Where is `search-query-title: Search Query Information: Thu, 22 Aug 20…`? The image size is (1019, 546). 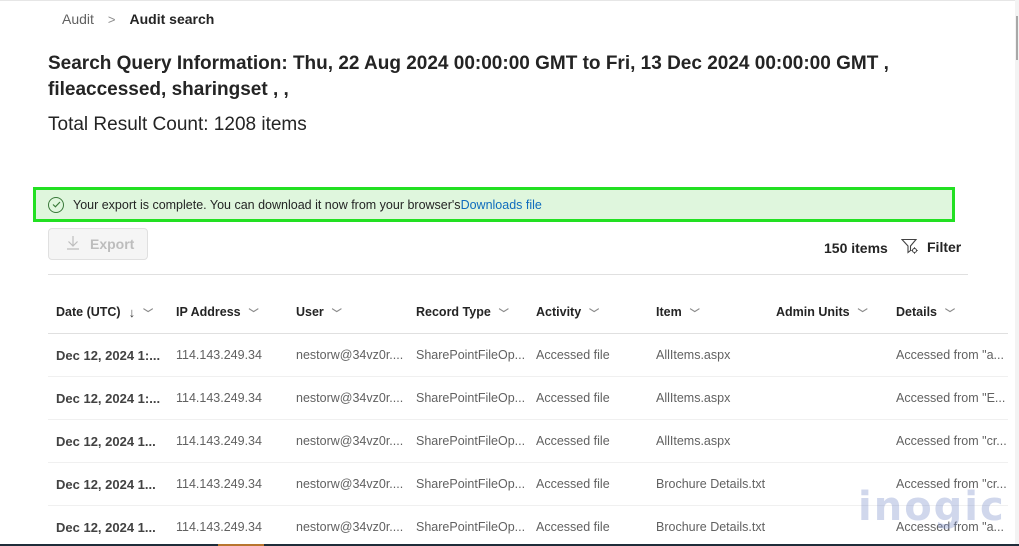
search-query-title: Search Query Information: Thu, 22 Aug 20… is located at coordinates (468, 76).